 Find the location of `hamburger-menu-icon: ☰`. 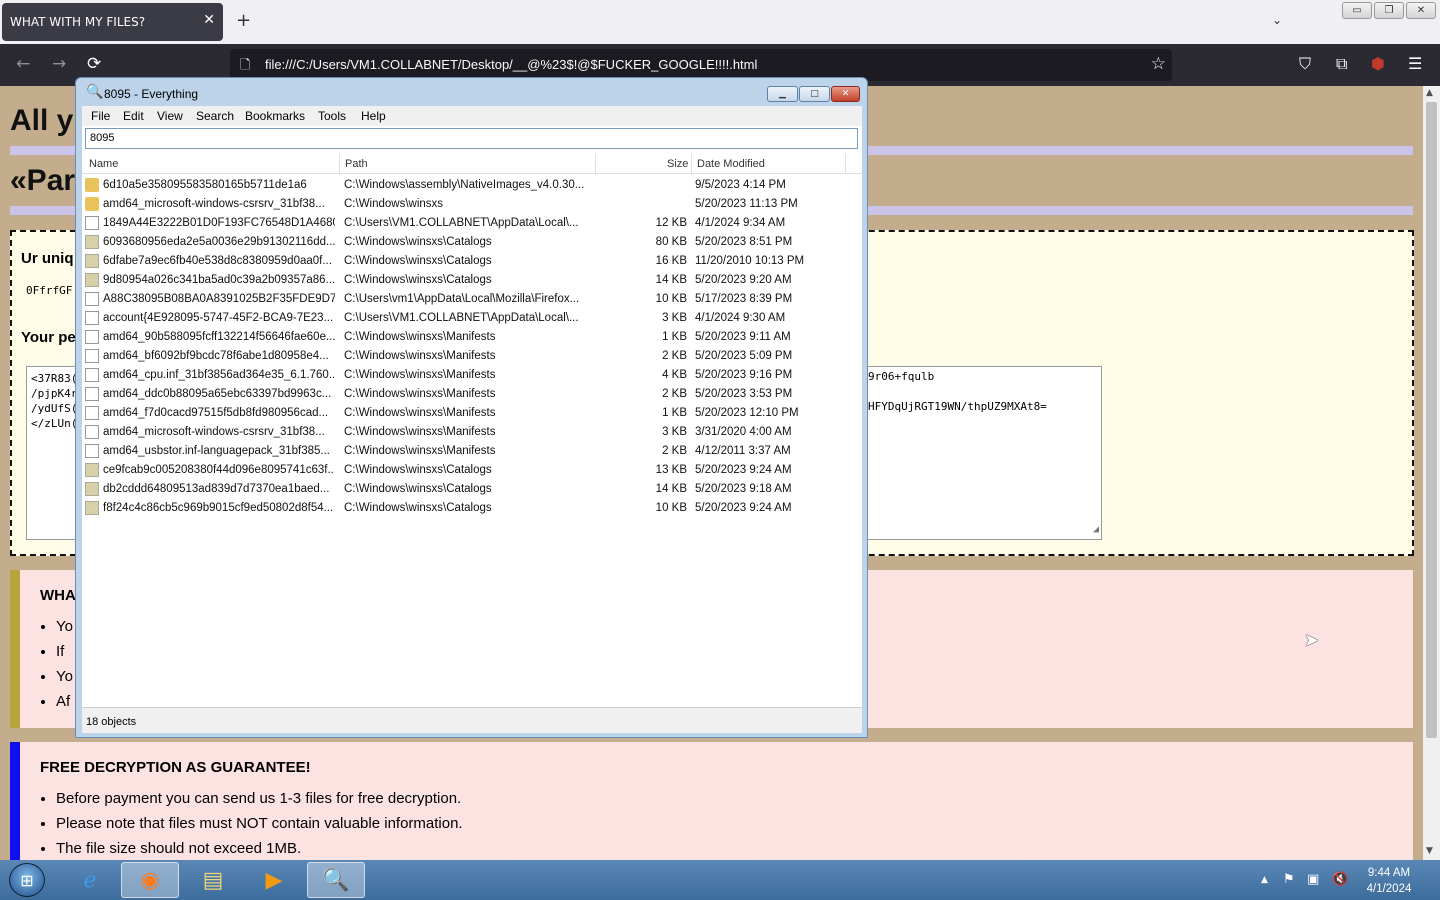

hamburger-menu-icon: ☰ is located at coordinates (1415, 63).